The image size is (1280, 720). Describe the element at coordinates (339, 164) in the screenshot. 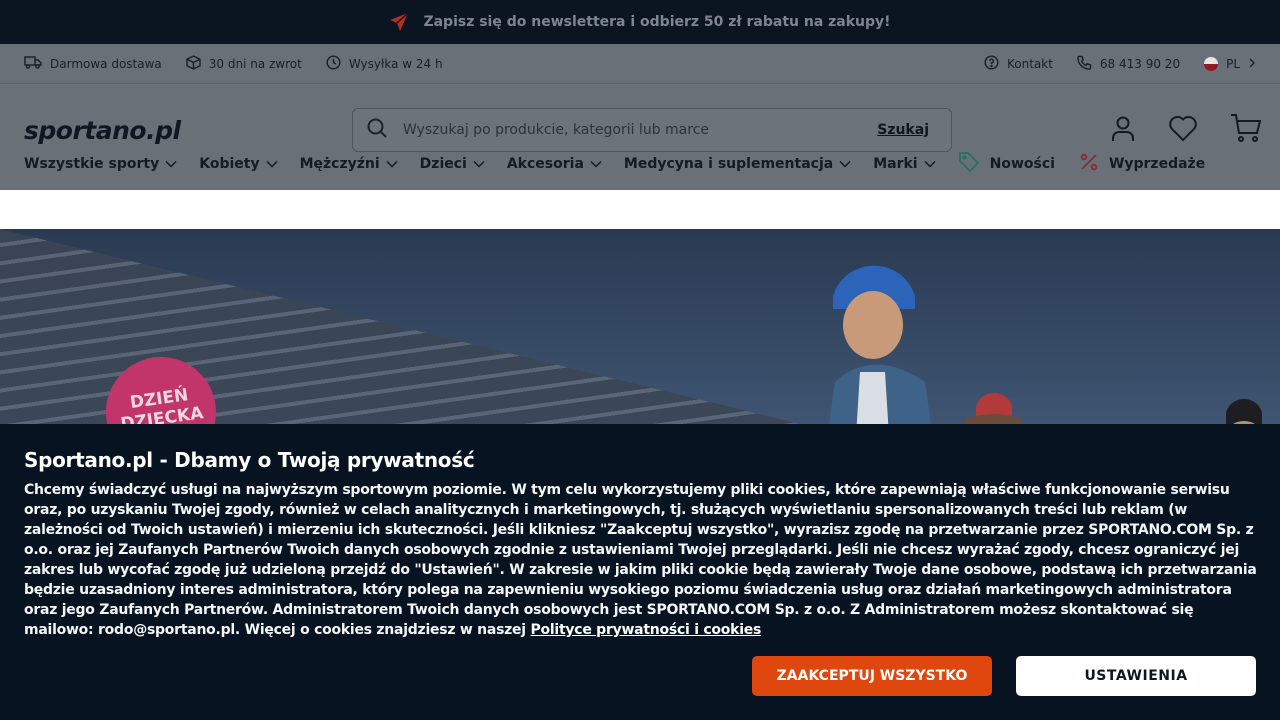

I see `nav-item-label: Mężczyźni` at that location.